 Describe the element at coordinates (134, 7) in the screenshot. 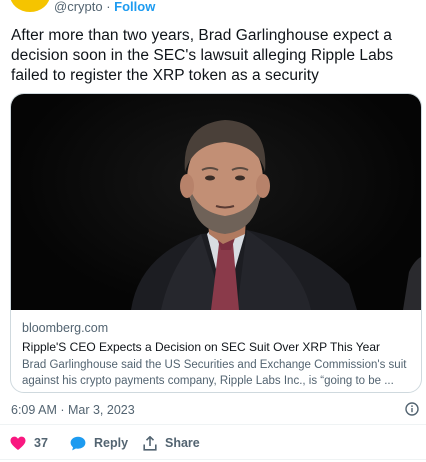

I see `follow-button: Follow` at that location.